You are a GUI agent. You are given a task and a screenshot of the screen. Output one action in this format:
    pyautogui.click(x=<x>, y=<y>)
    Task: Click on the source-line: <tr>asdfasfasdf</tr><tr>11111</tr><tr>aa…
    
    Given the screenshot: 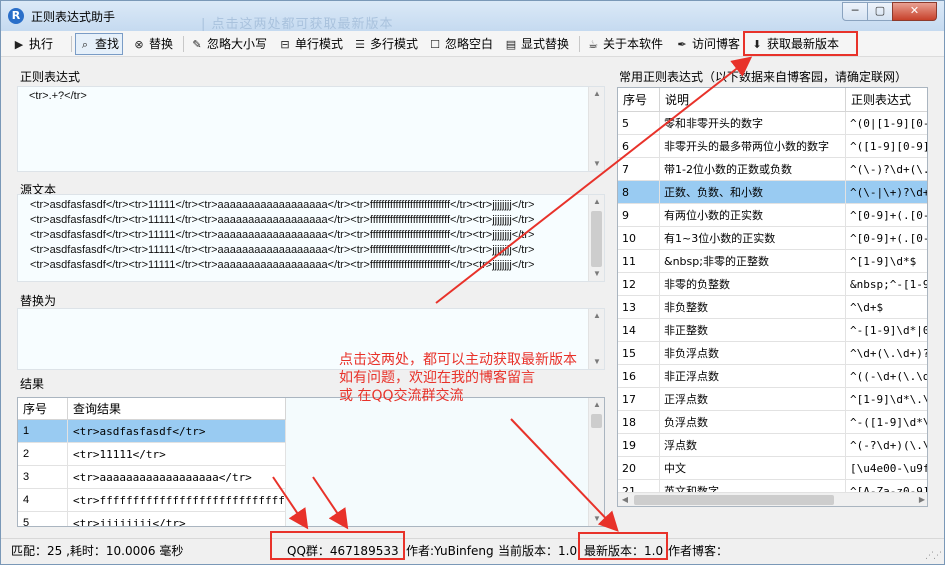 What is the action you would take?
    pyautogui.click(x=282, y=265)
    